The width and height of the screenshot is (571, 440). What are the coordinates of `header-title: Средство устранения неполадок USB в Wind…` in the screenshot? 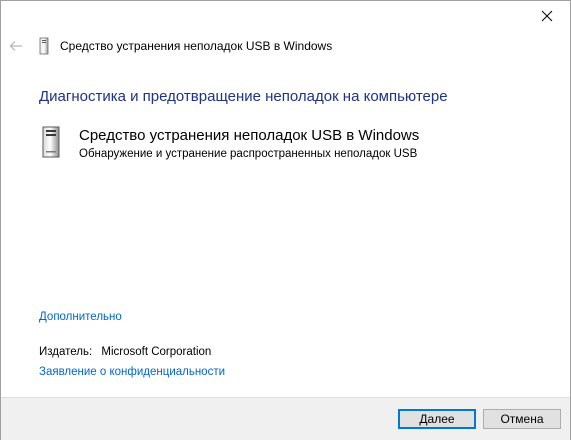 It's located at (196, 46).